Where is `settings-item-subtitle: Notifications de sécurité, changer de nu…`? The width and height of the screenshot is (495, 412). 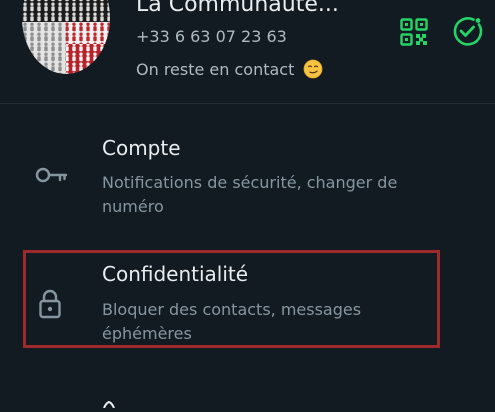 settings-item-subtitle: Notifications de sécurité, changer de nu… is located at coordinates (250, 194).